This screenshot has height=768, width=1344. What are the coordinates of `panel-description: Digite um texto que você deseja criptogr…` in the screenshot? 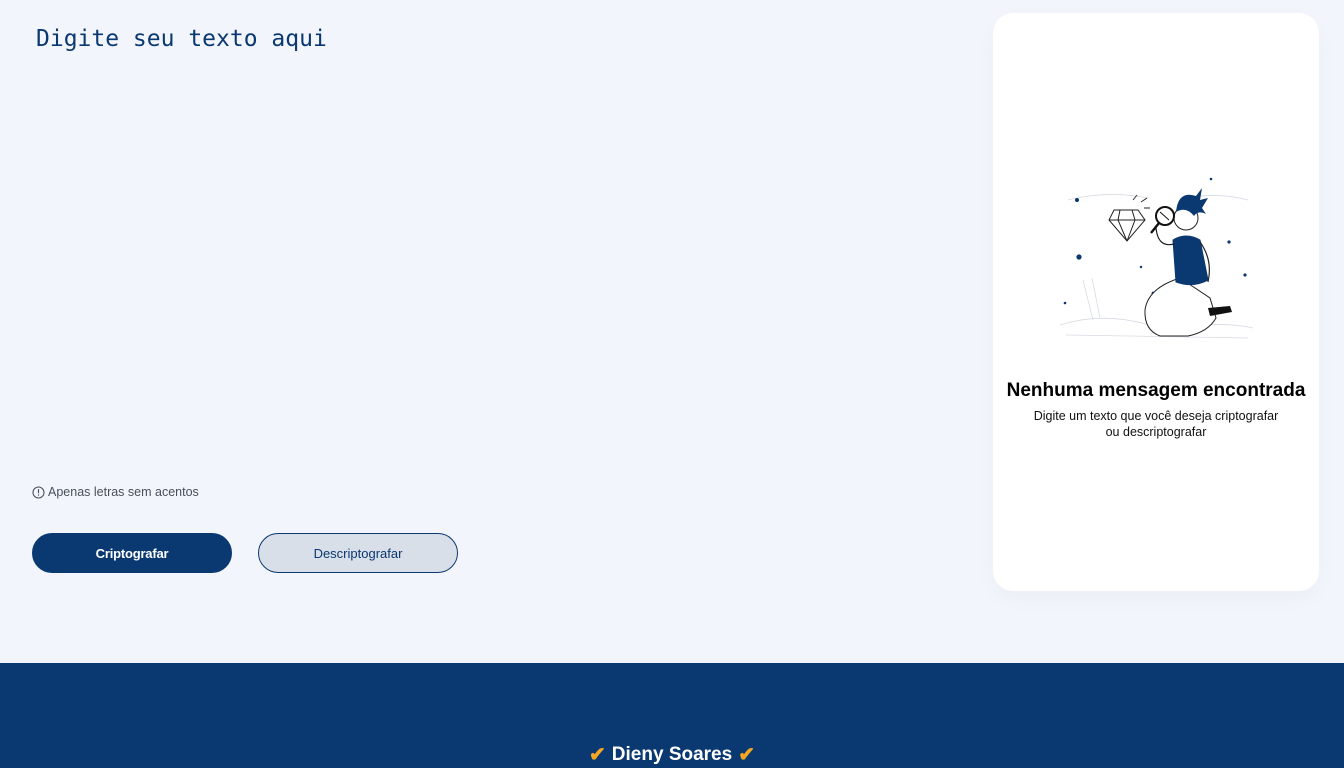 It's located at (1156, 424).